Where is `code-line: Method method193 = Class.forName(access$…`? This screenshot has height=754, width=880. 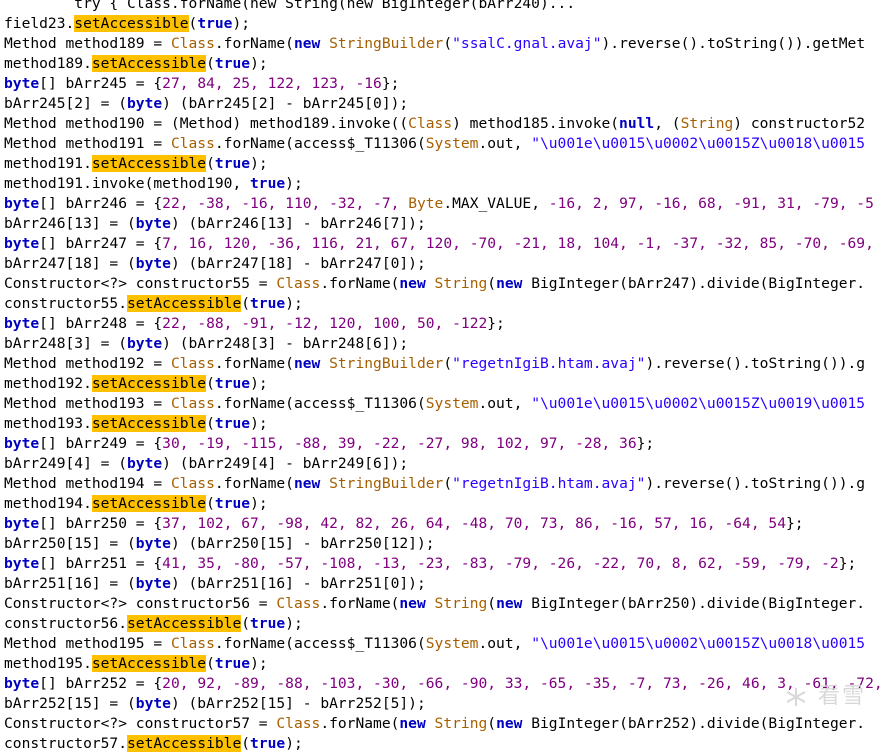
code-line: Method method193 = Class.forName(access$… is located at coordinates (442, 404).